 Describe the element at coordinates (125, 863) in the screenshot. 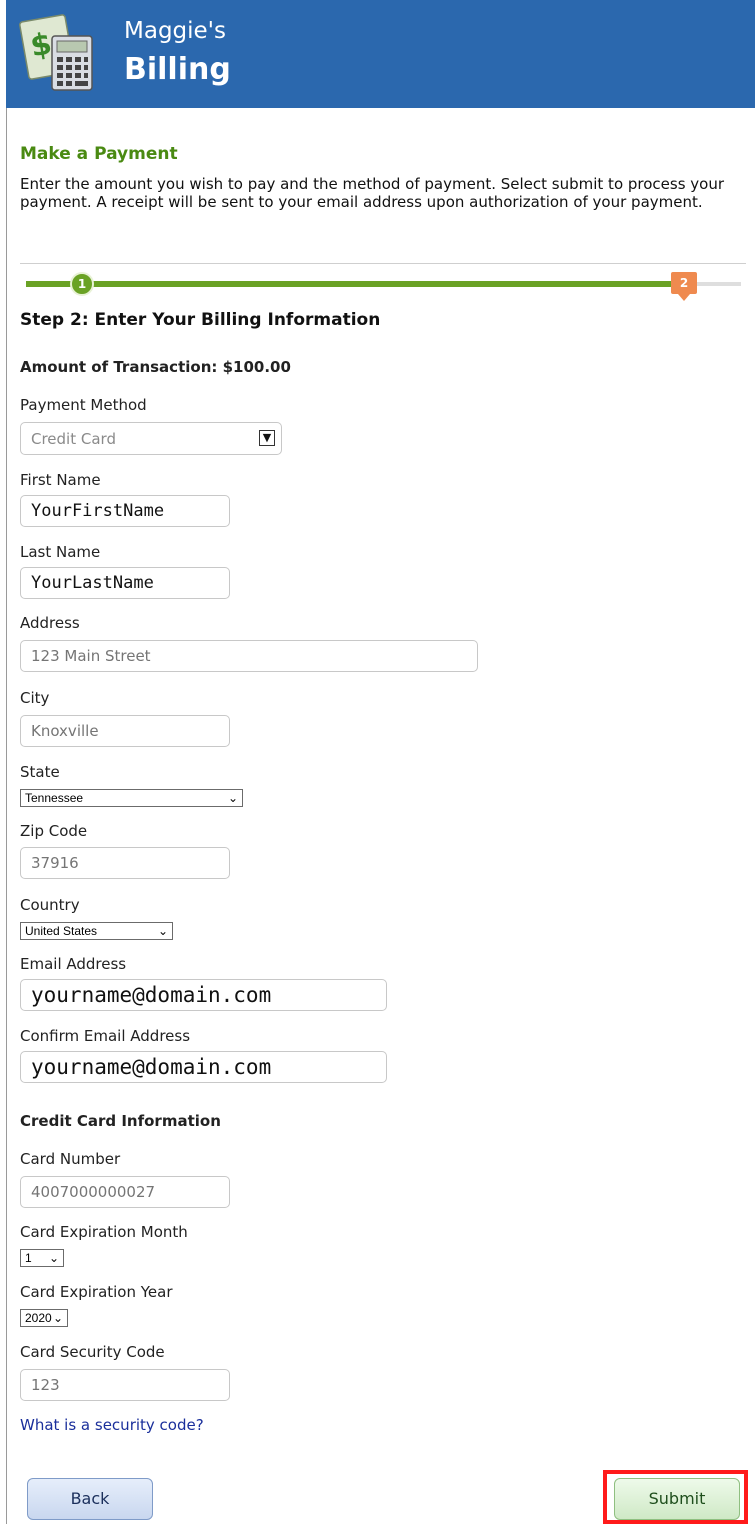

I see `zip-input` at that location.